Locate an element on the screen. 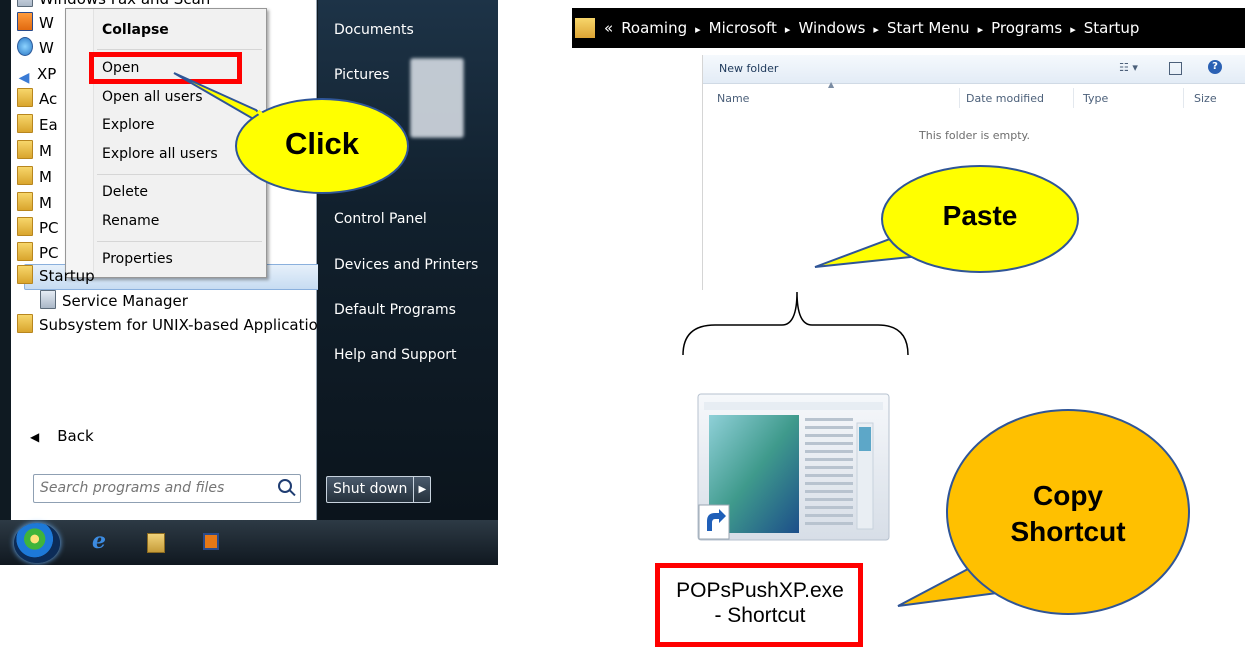  paste-callout-text: Paste is located at coordinates (980, 215).